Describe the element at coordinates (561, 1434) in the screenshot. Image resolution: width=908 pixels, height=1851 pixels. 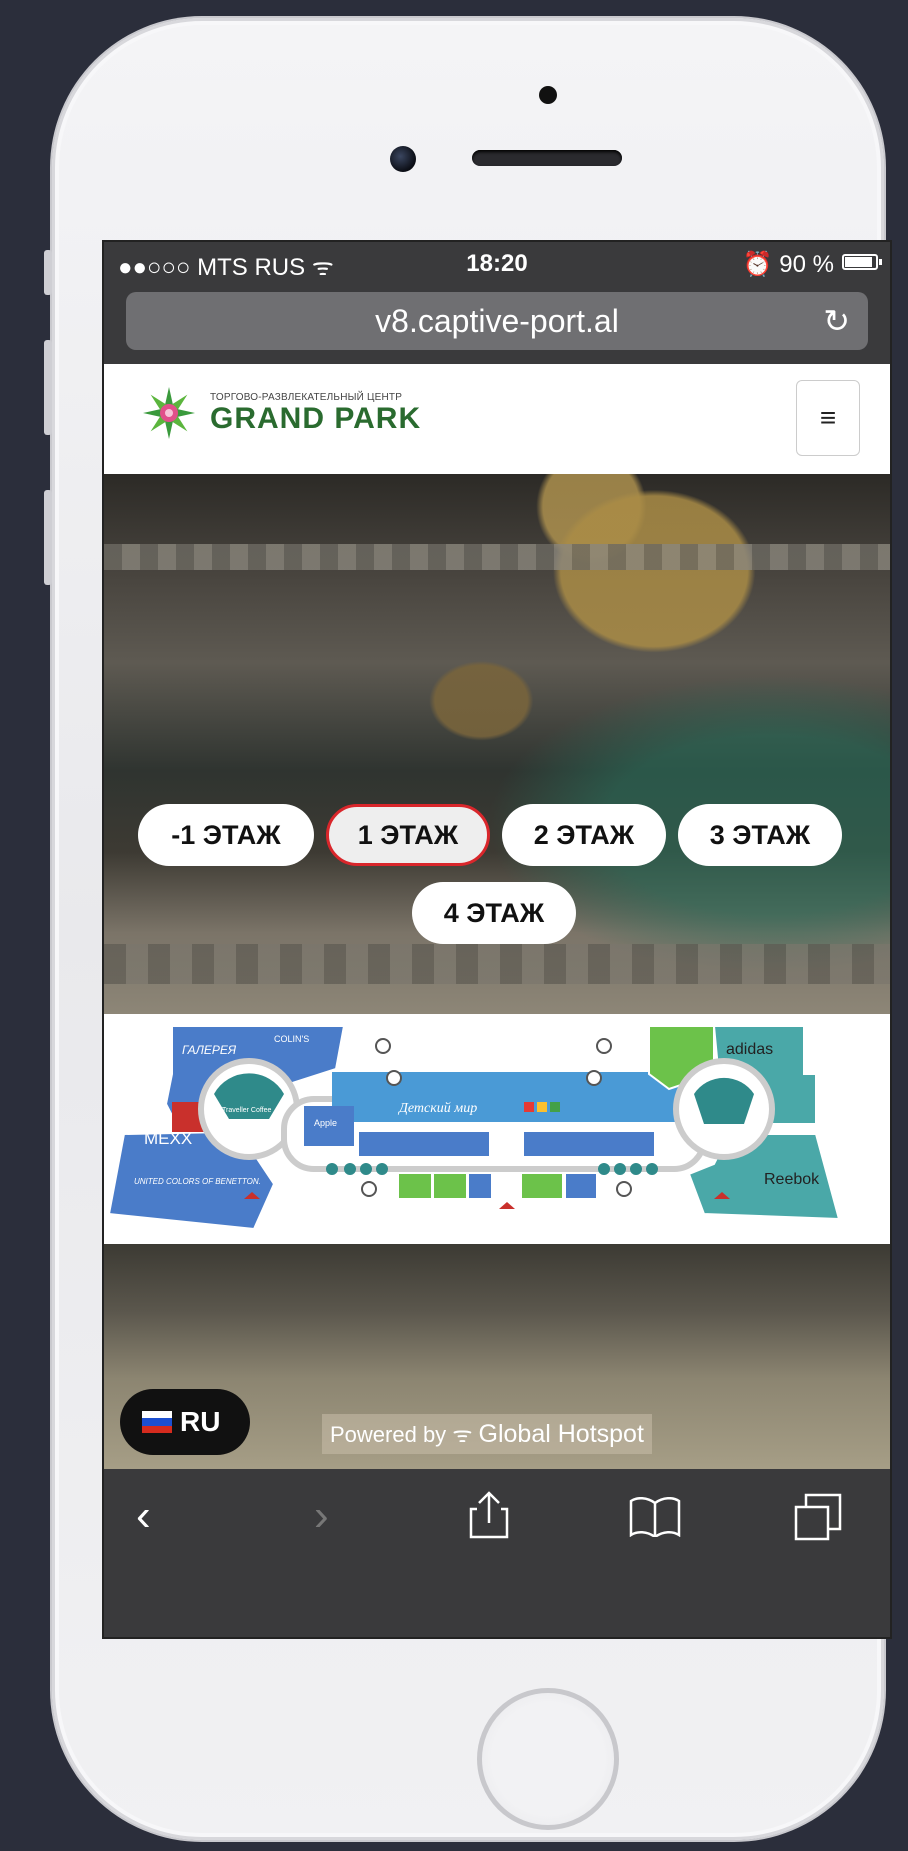
I see `powered-by-brand: Global Hotspot` at that location.